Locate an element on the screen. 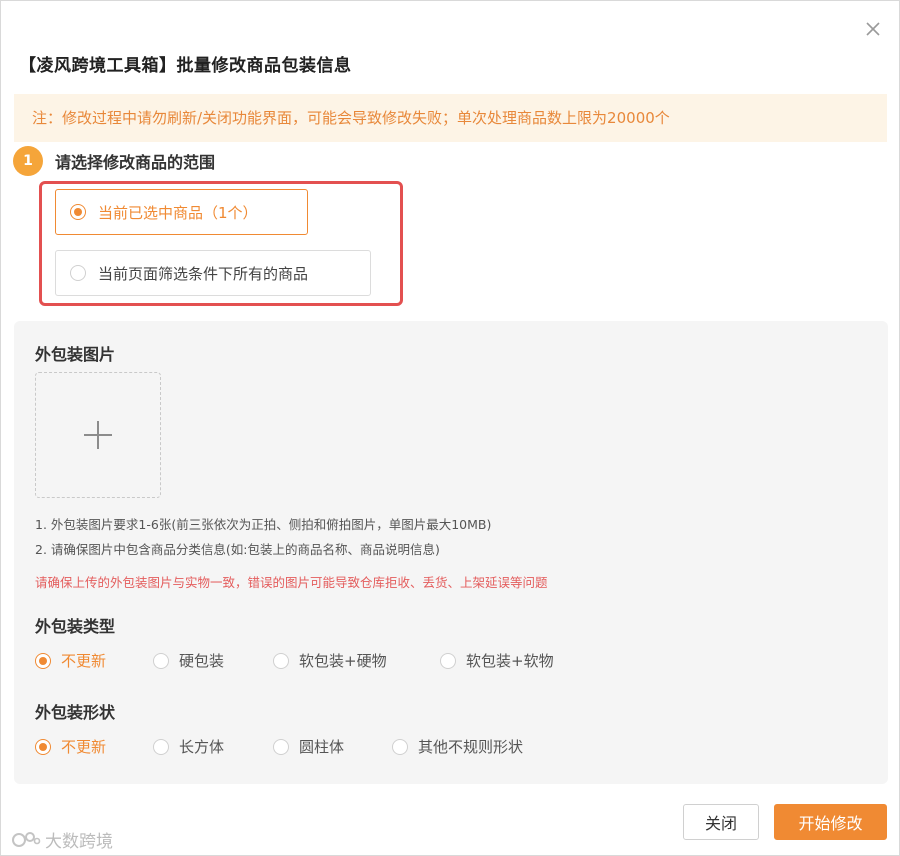 This screenshot has width=900, height=856. package-type-option-hard: 硬包装 is located at coordinates (213, 660).